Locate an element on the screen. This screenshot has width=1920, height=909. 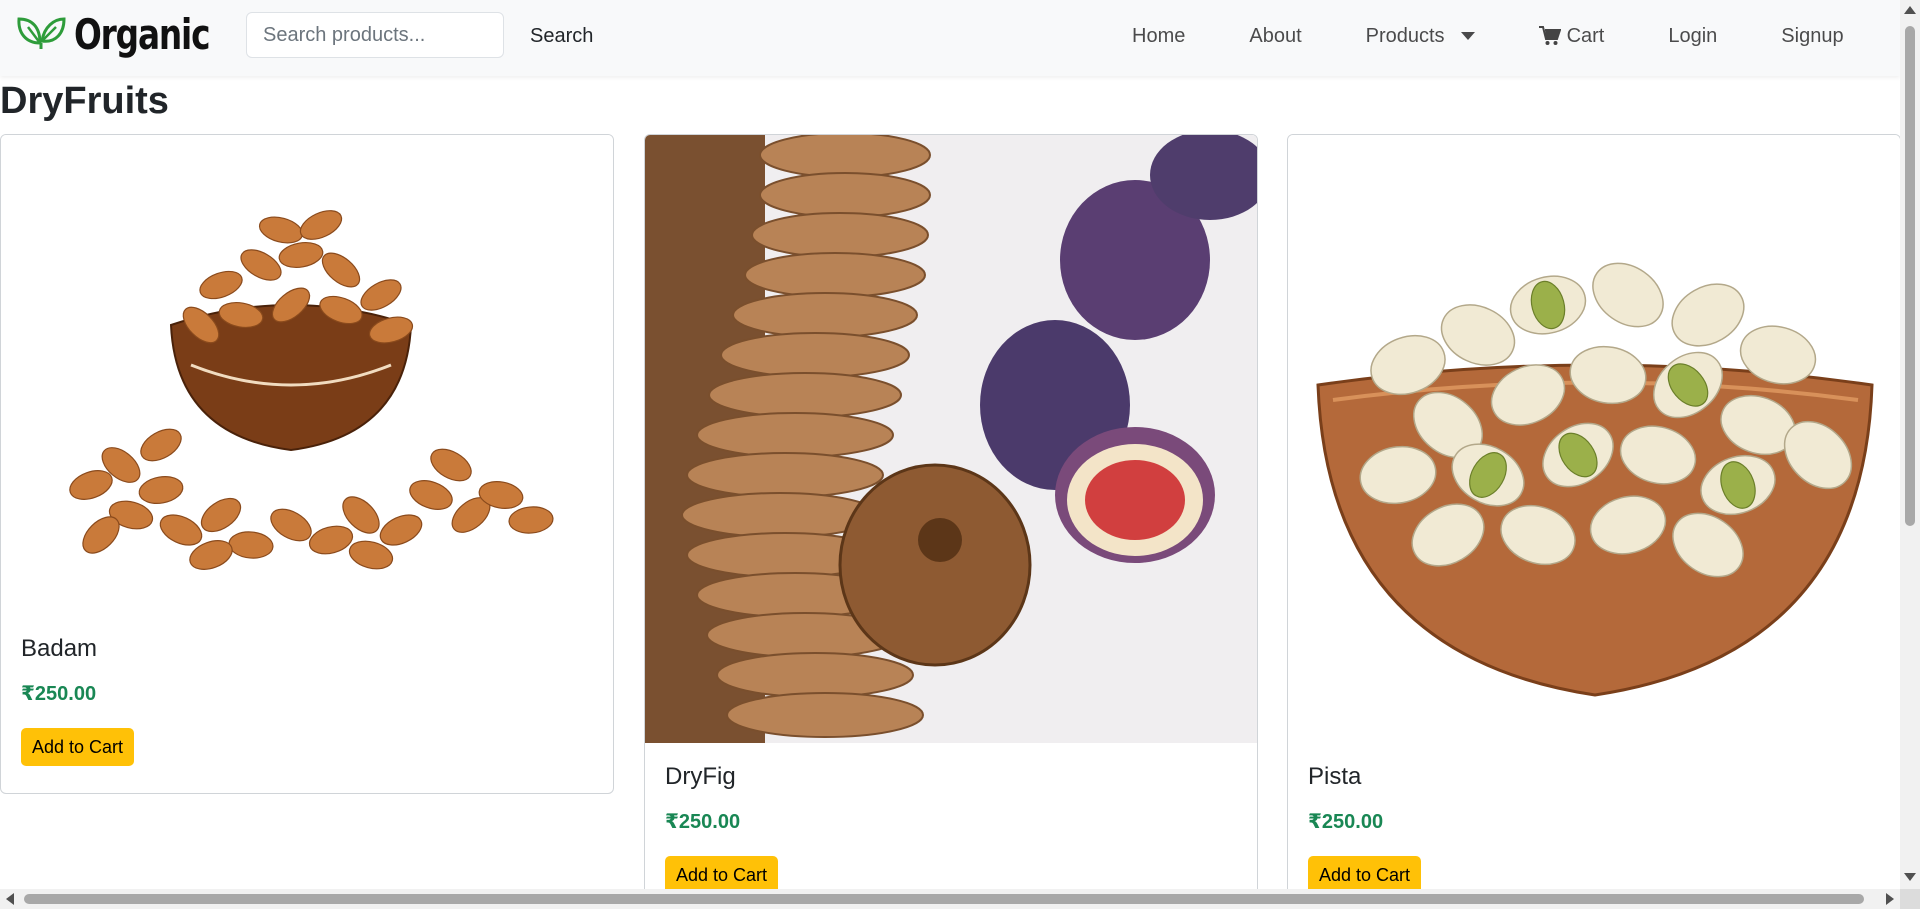
card-body: Pista ₹250.00 Add to Cart is located at coordinates (1594, 816).